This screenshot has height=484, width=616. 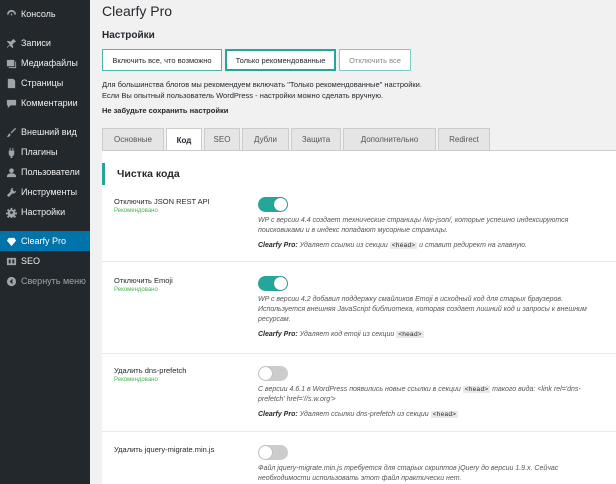 What do you see at coordinates (265, 139) in the screenshot?
I see `tab-duplicates: Дубли` at bounding box center [265, 139].